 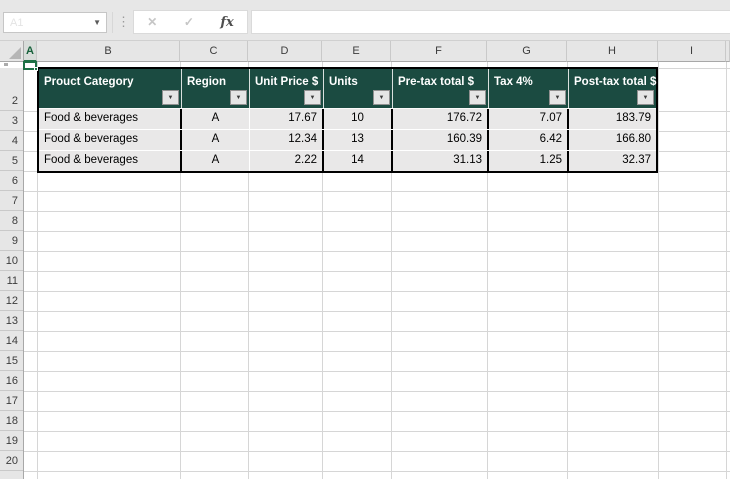 I want to click on column-header-A: A, so click(x=30, y=51).